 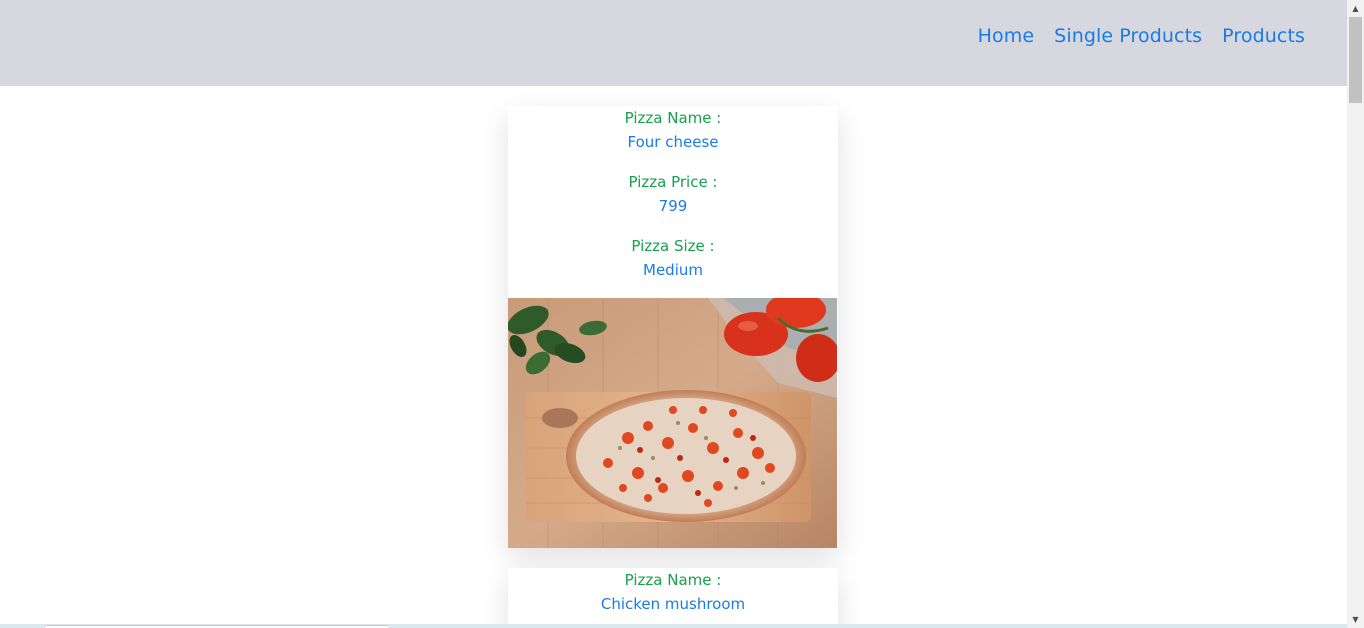 I want to click on pizza-name-field: Pizza Name : Chicken mushroom, so click(x=673, y=592).